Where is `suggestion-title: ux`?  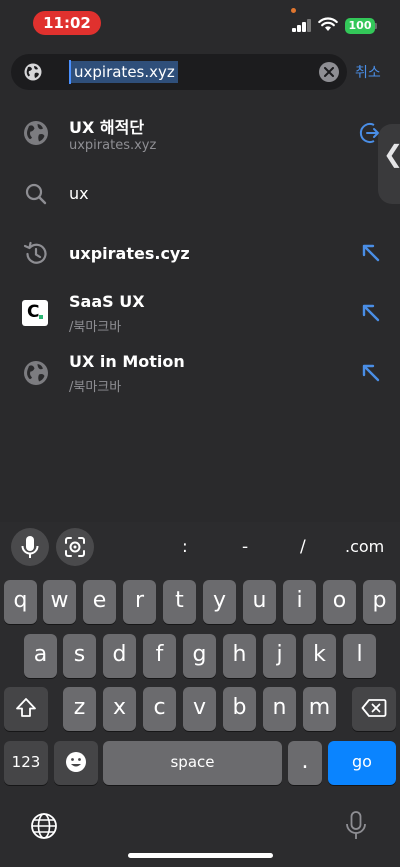
suggestion-title: ux is located at coordinates (79, 193).